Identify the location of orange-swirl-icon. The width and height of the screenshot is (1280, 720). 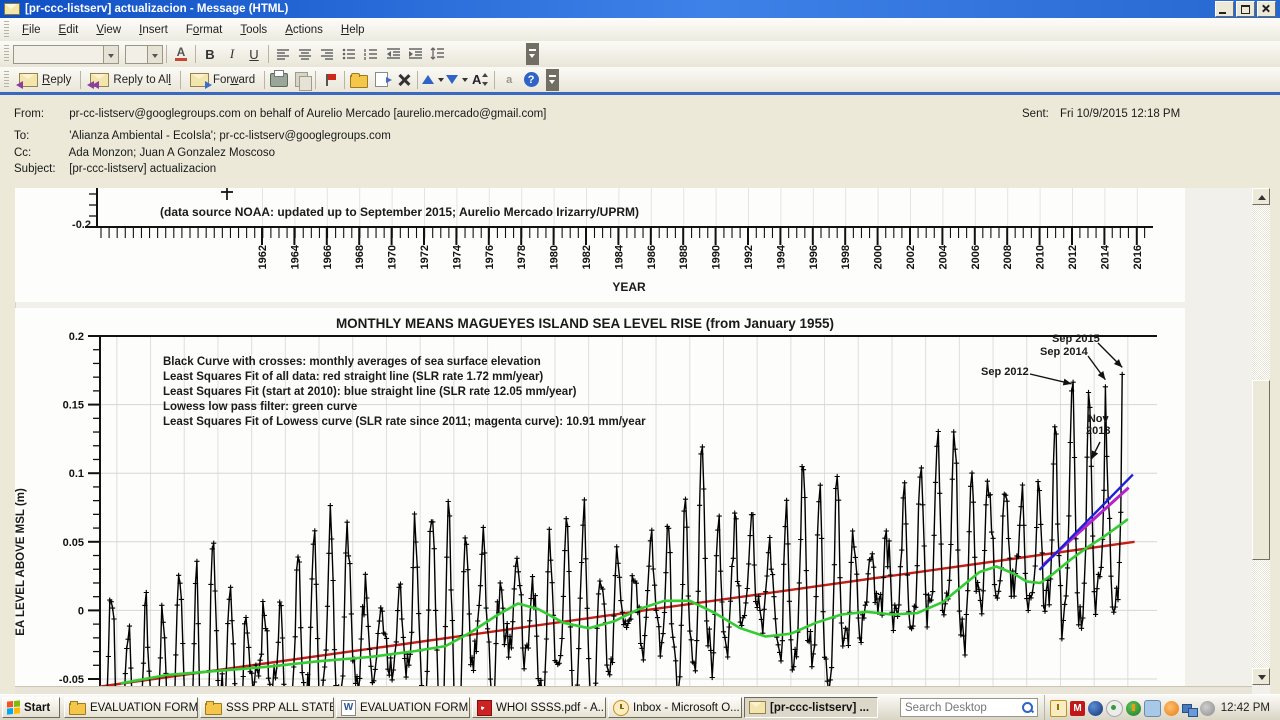
(1171, 708).